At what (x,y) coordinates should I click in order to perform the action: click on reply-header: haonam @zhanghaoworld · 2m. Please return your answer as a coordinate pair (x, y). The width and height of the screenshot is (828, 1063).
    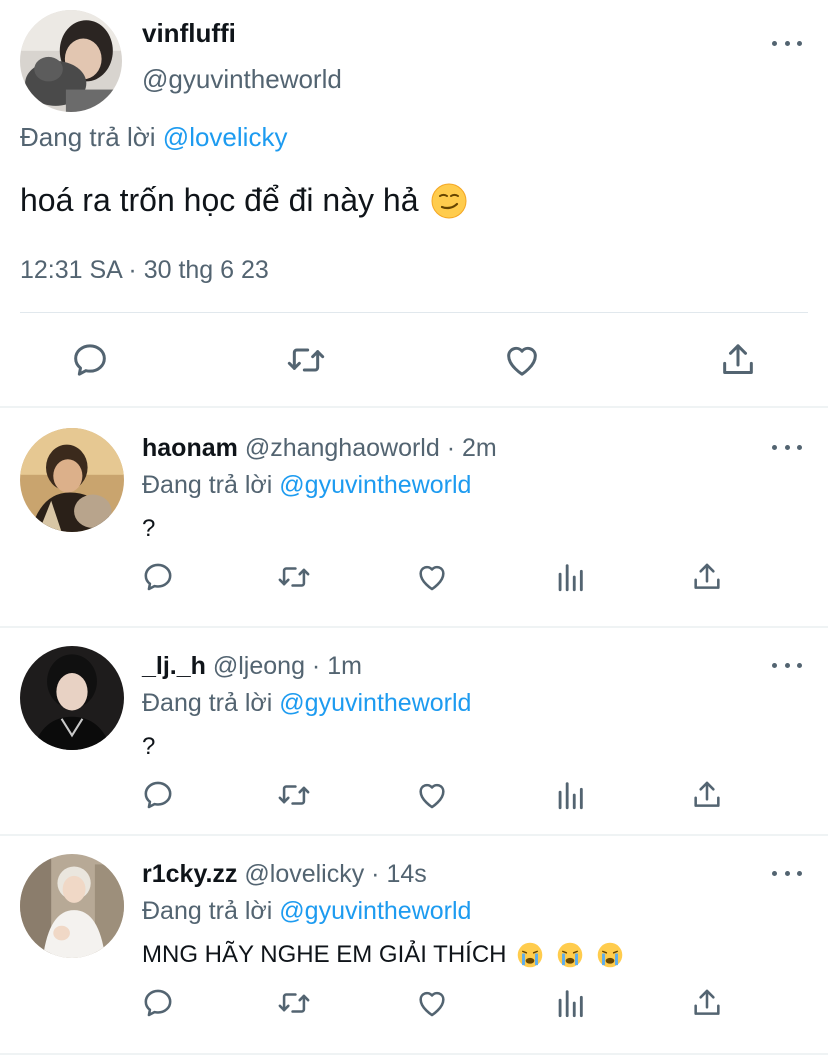
    Looking at the image, I should click on (319, 448).